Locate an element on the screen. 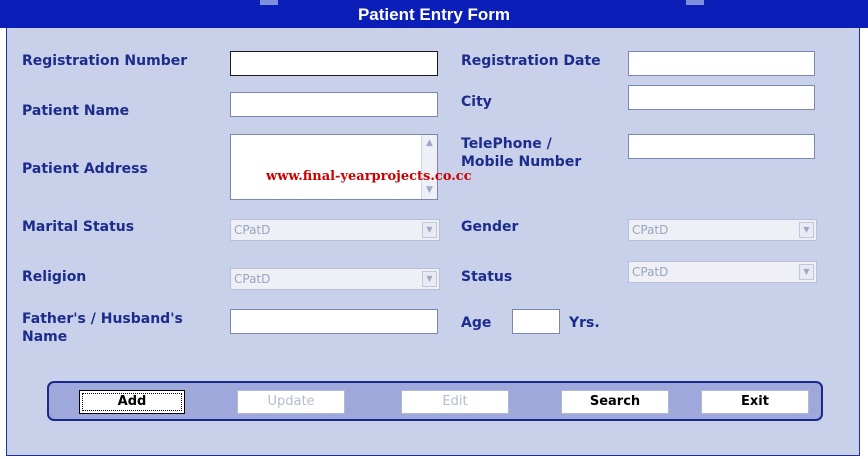 The image size is (868, 459). gender-select: CPatD ▼ is located at coordinates (722, 230).